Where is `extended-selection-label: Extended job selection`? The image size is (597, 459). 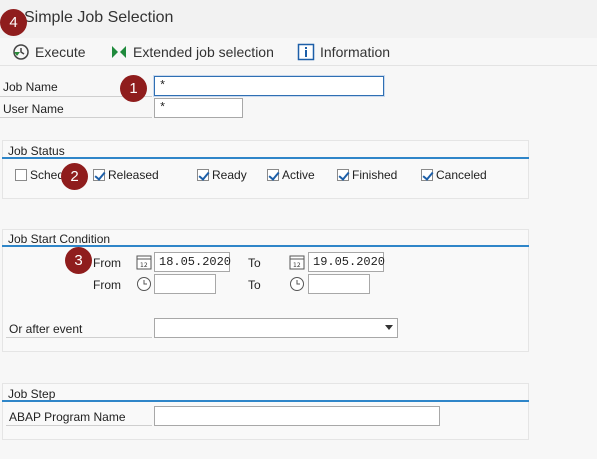
extended-selection-label: Extended job selection is located at coordinates (203, 52).